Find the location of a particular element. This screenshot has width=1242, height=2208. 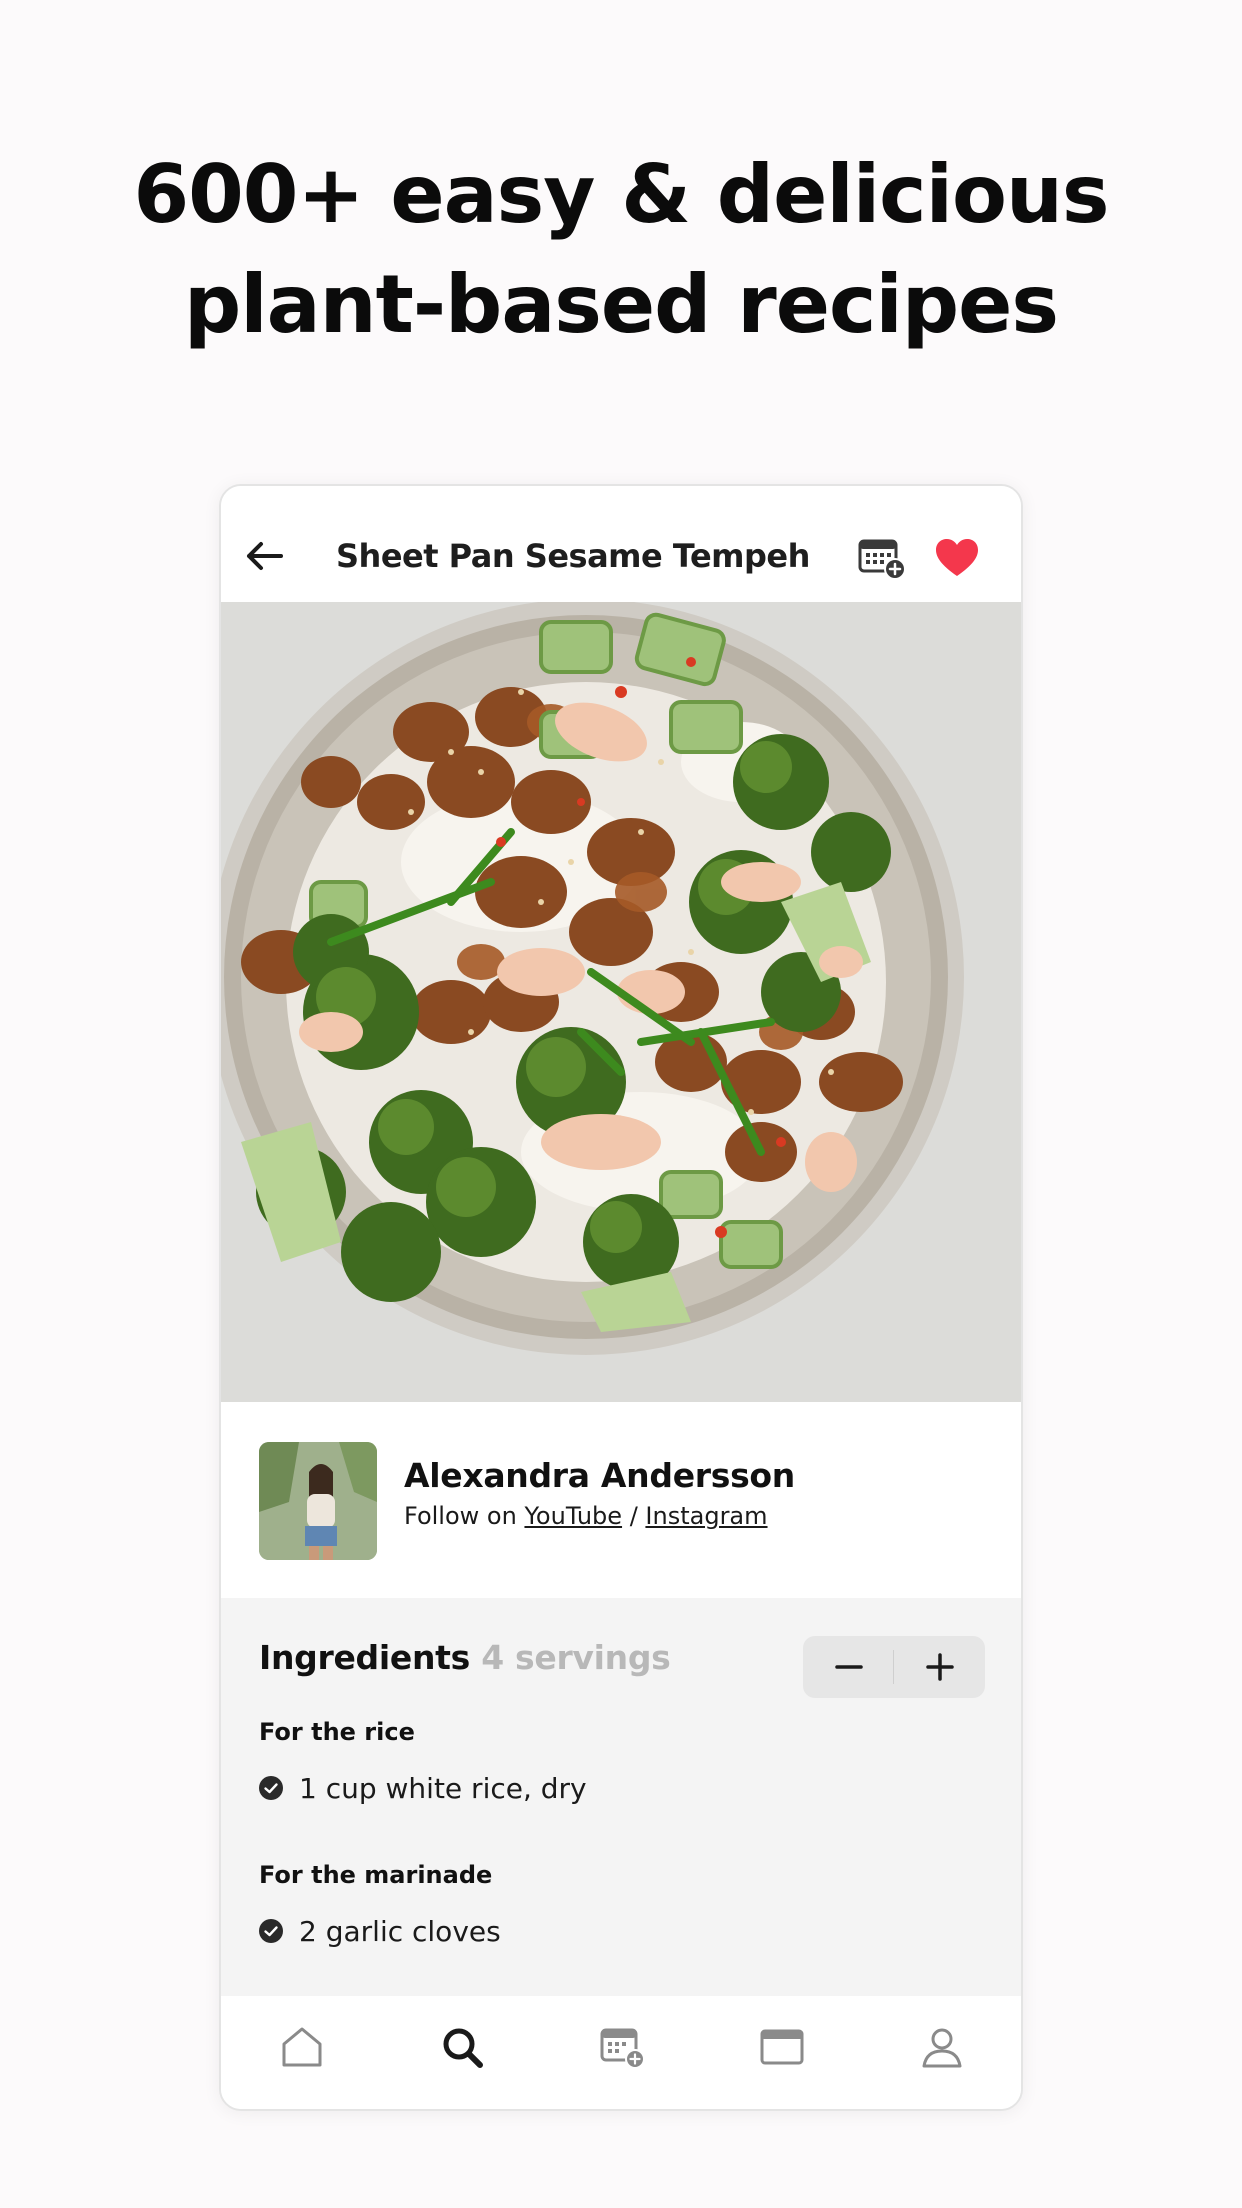

bottom-nav is located at coordinates (621, 2052).